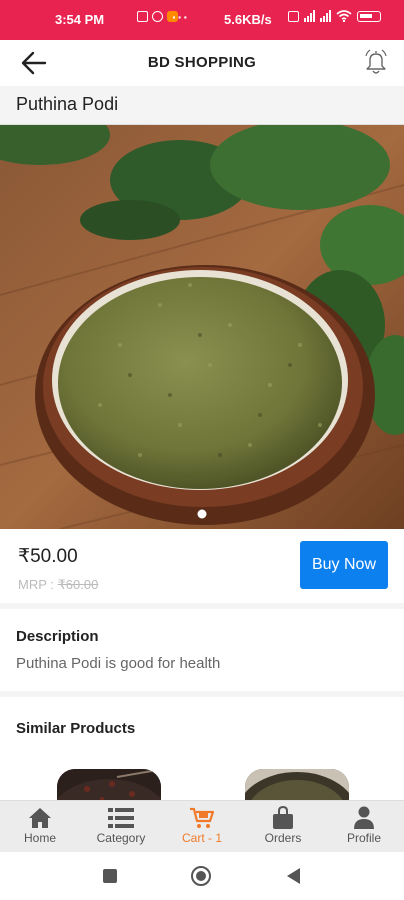  What do you see at coordinates (344, 565) in the screenshot?
I see `buy-now-button: Buy Now` at bounding box center [344, 565].